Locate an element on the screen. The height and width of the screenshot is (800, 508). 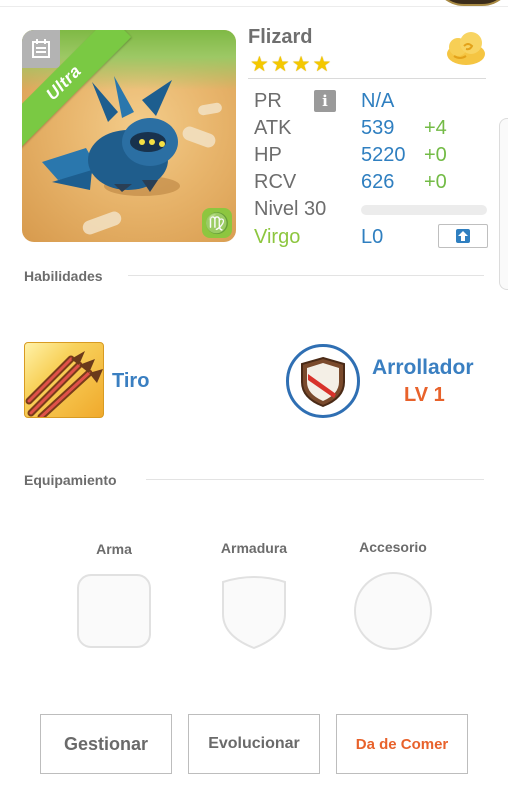
level-progress-bar is located at coordinates (424, 210).